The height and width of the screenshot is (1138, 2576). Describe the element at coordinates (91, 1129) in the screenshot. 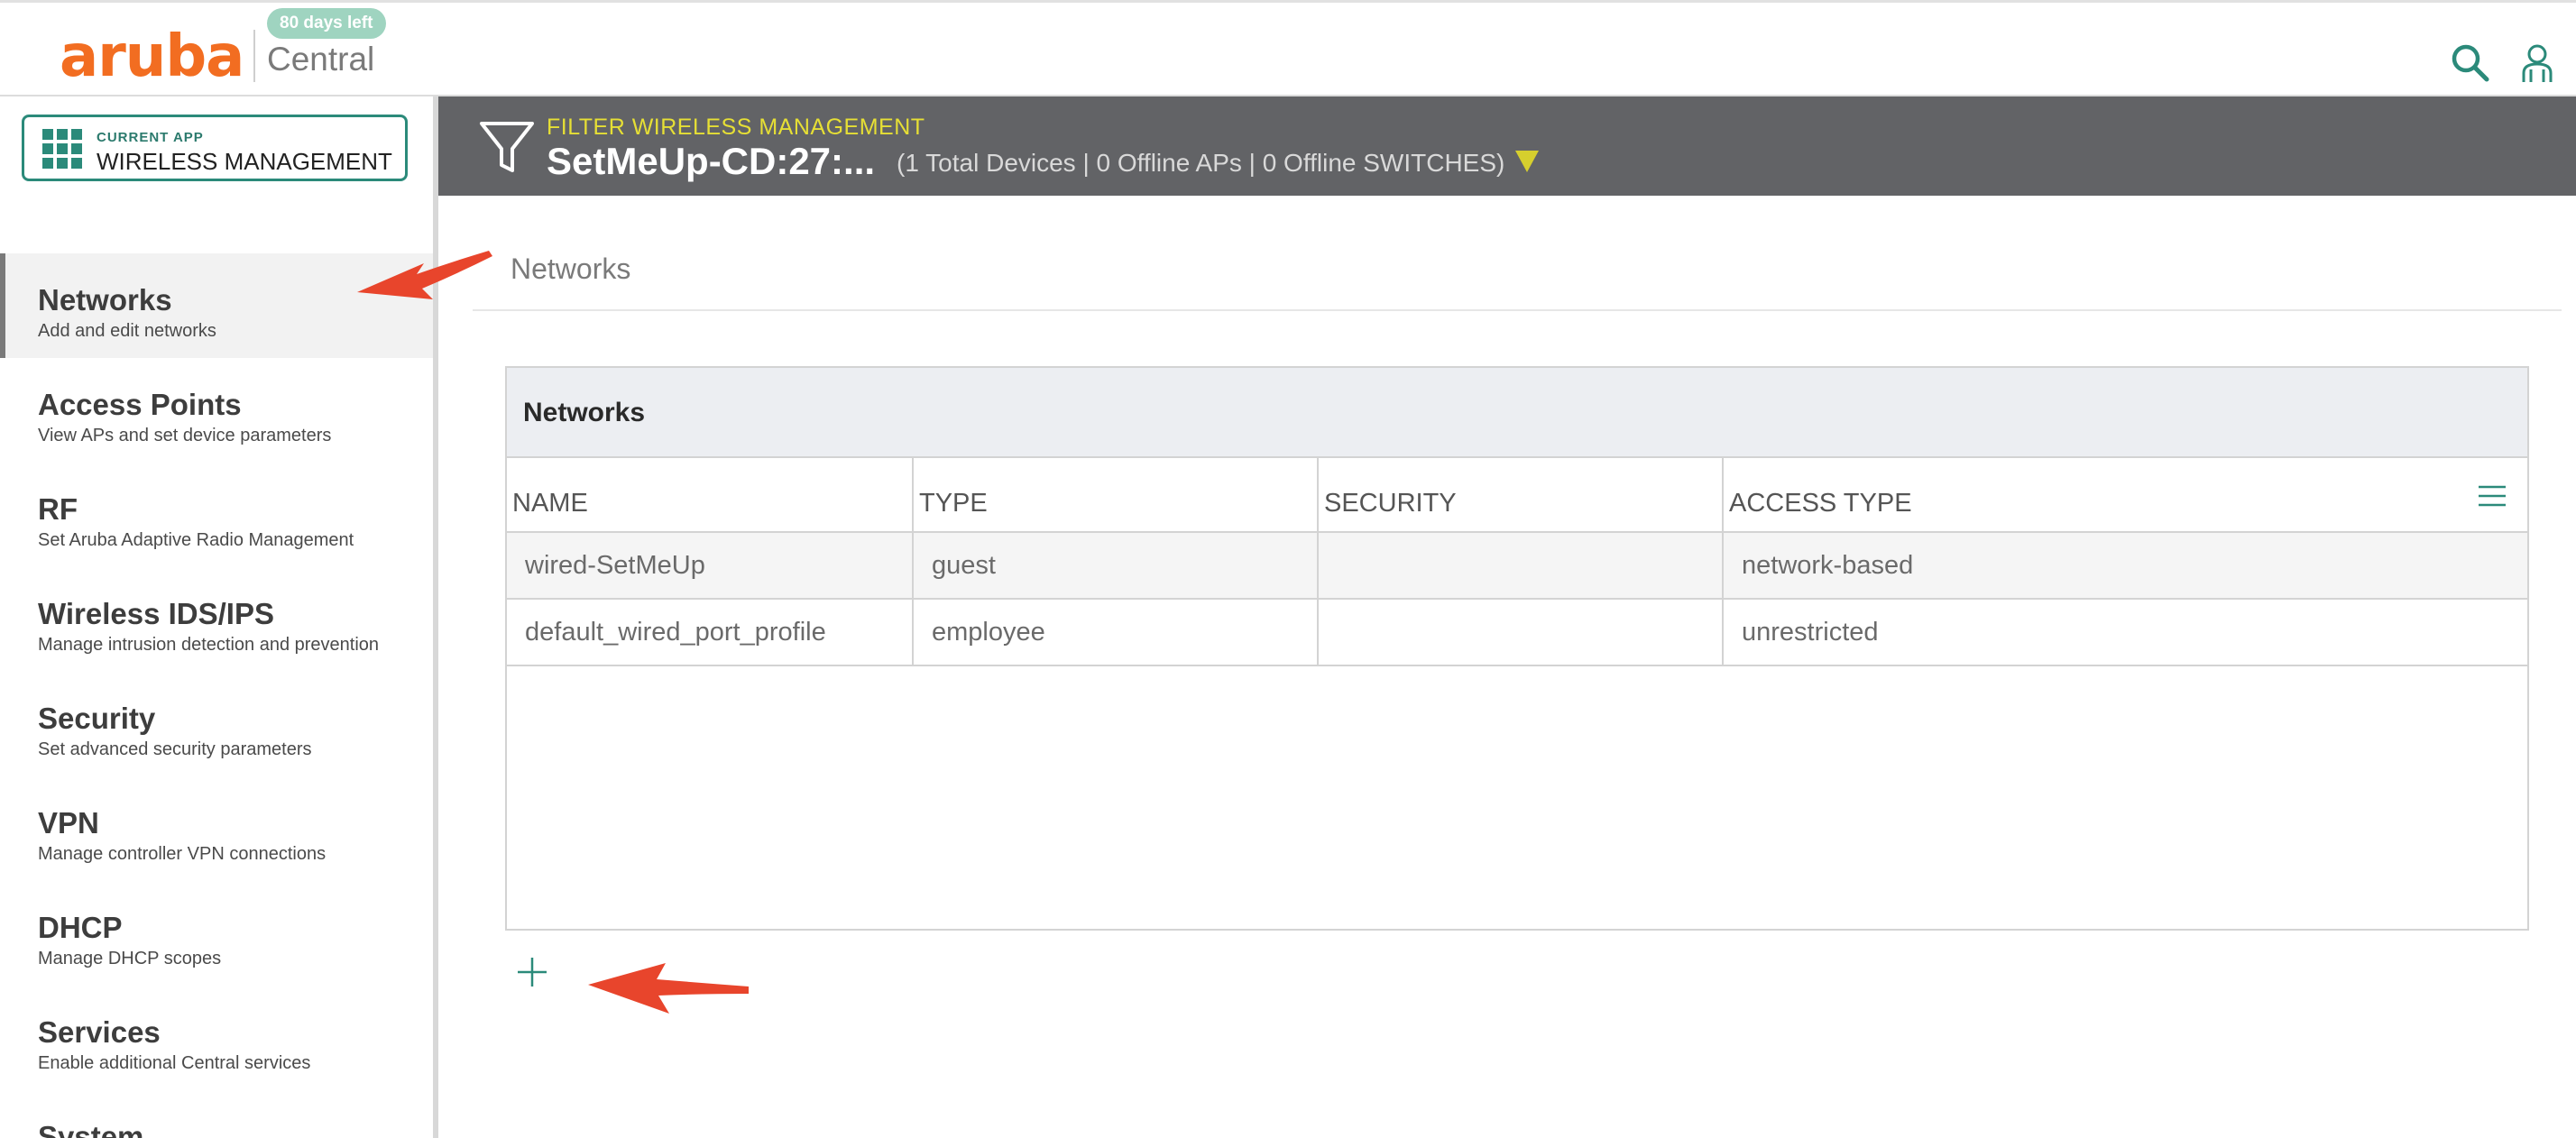

I see `sidebar-item-title: System` at that location.